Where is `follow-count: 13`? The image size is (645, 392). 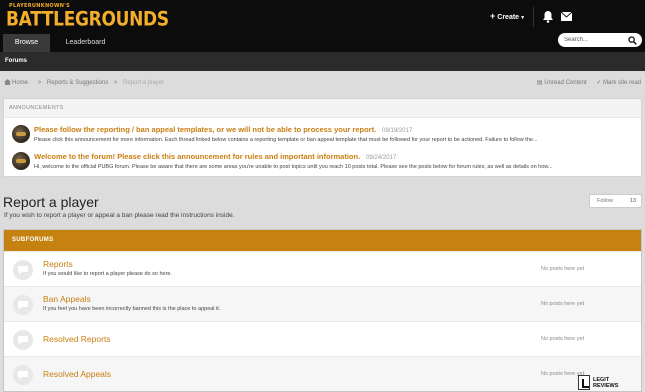 follow-count: 13 is located at coordinates (633, 201).